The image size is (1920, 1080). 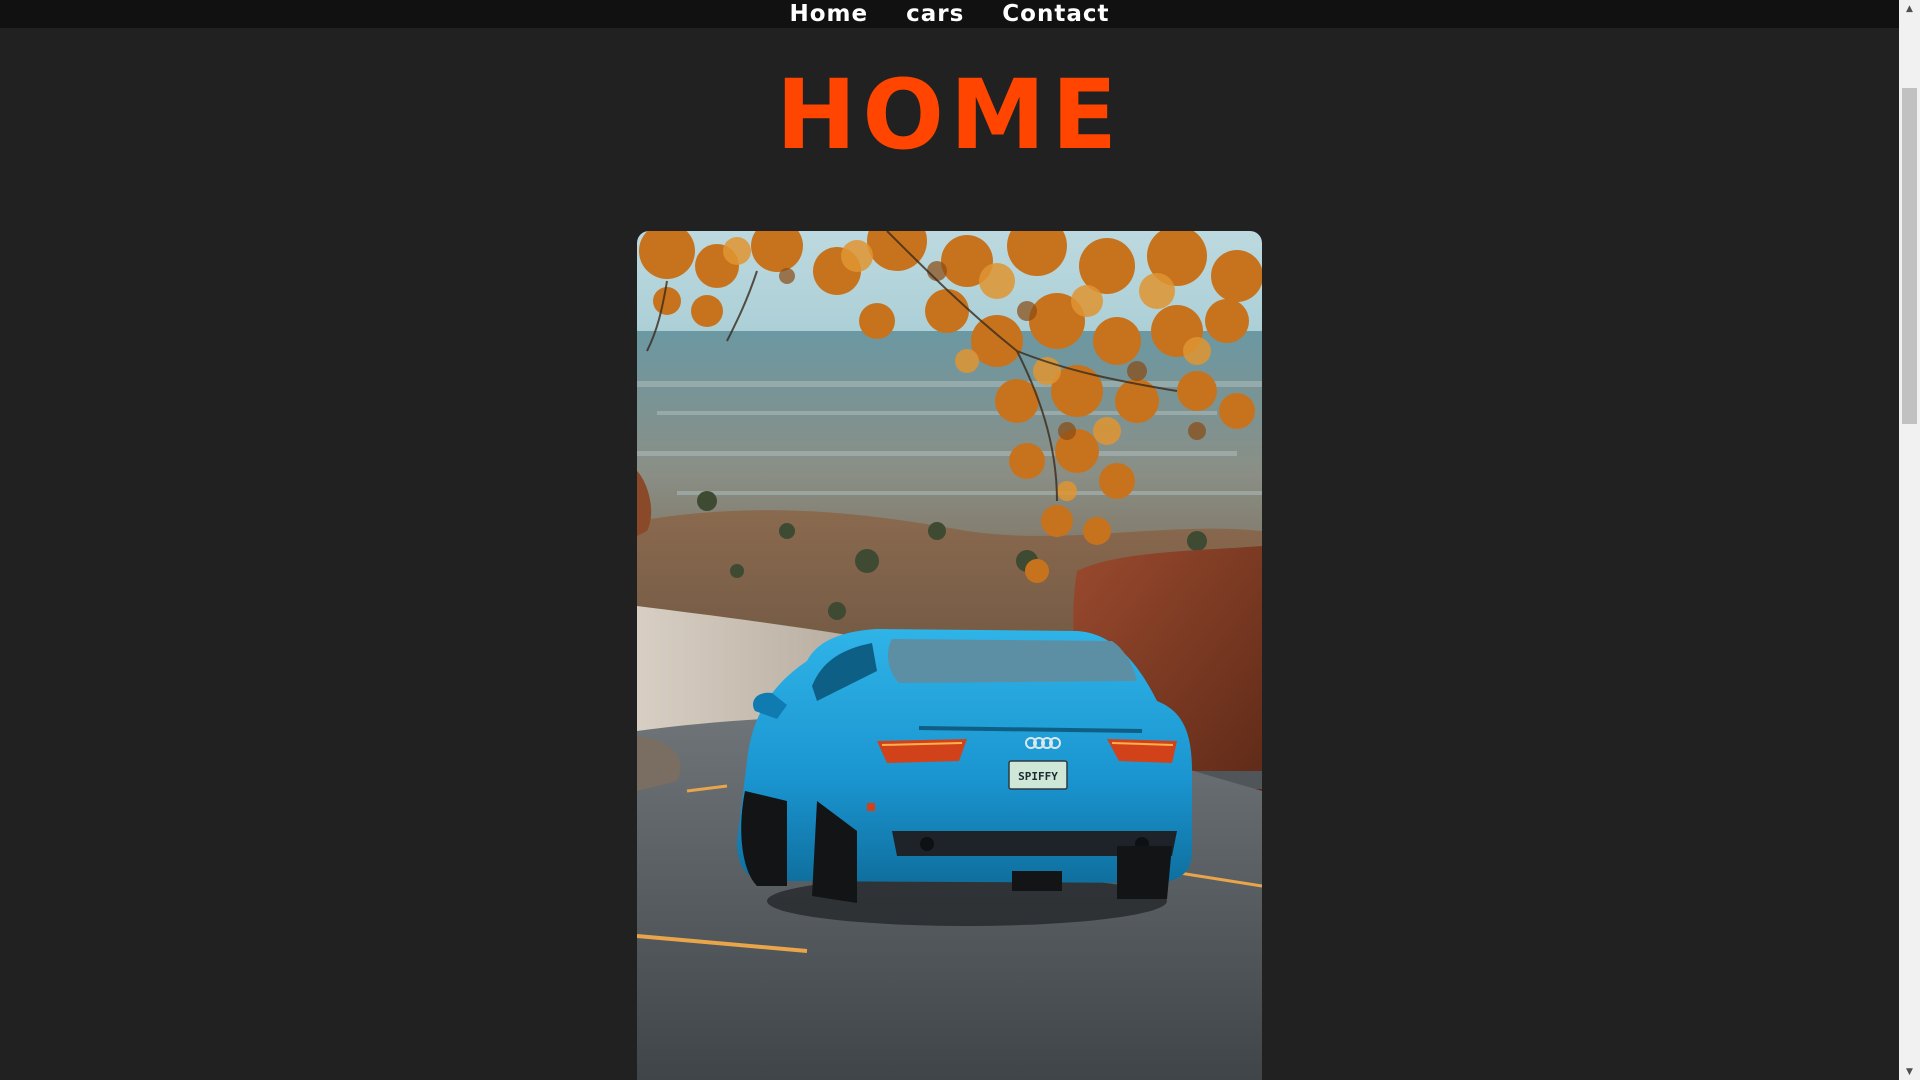 I want to click on nav-link-cars: cars, so click(x=935, y=14).